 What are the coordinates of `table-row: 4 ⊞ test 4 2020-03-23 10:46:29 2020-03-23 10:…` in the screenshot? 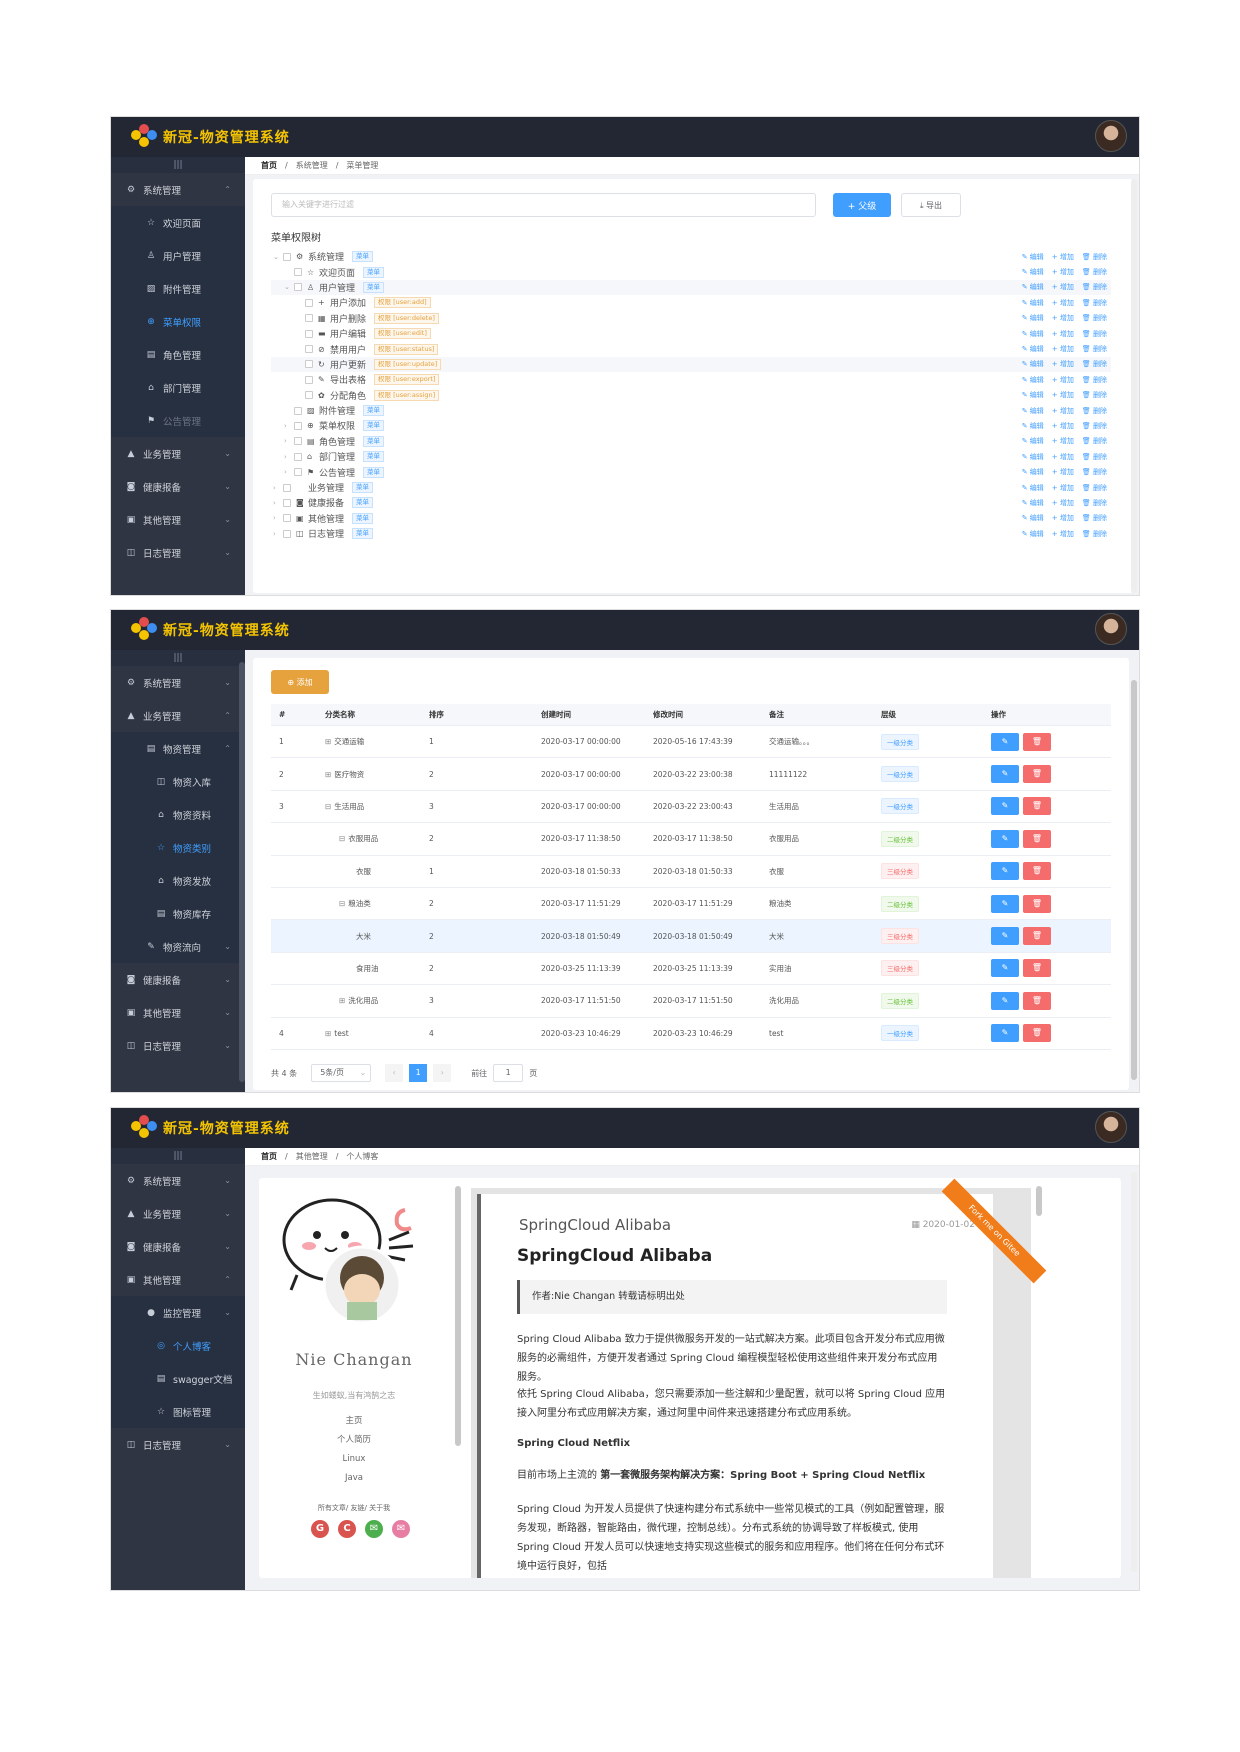 It's located at (691, 1034).